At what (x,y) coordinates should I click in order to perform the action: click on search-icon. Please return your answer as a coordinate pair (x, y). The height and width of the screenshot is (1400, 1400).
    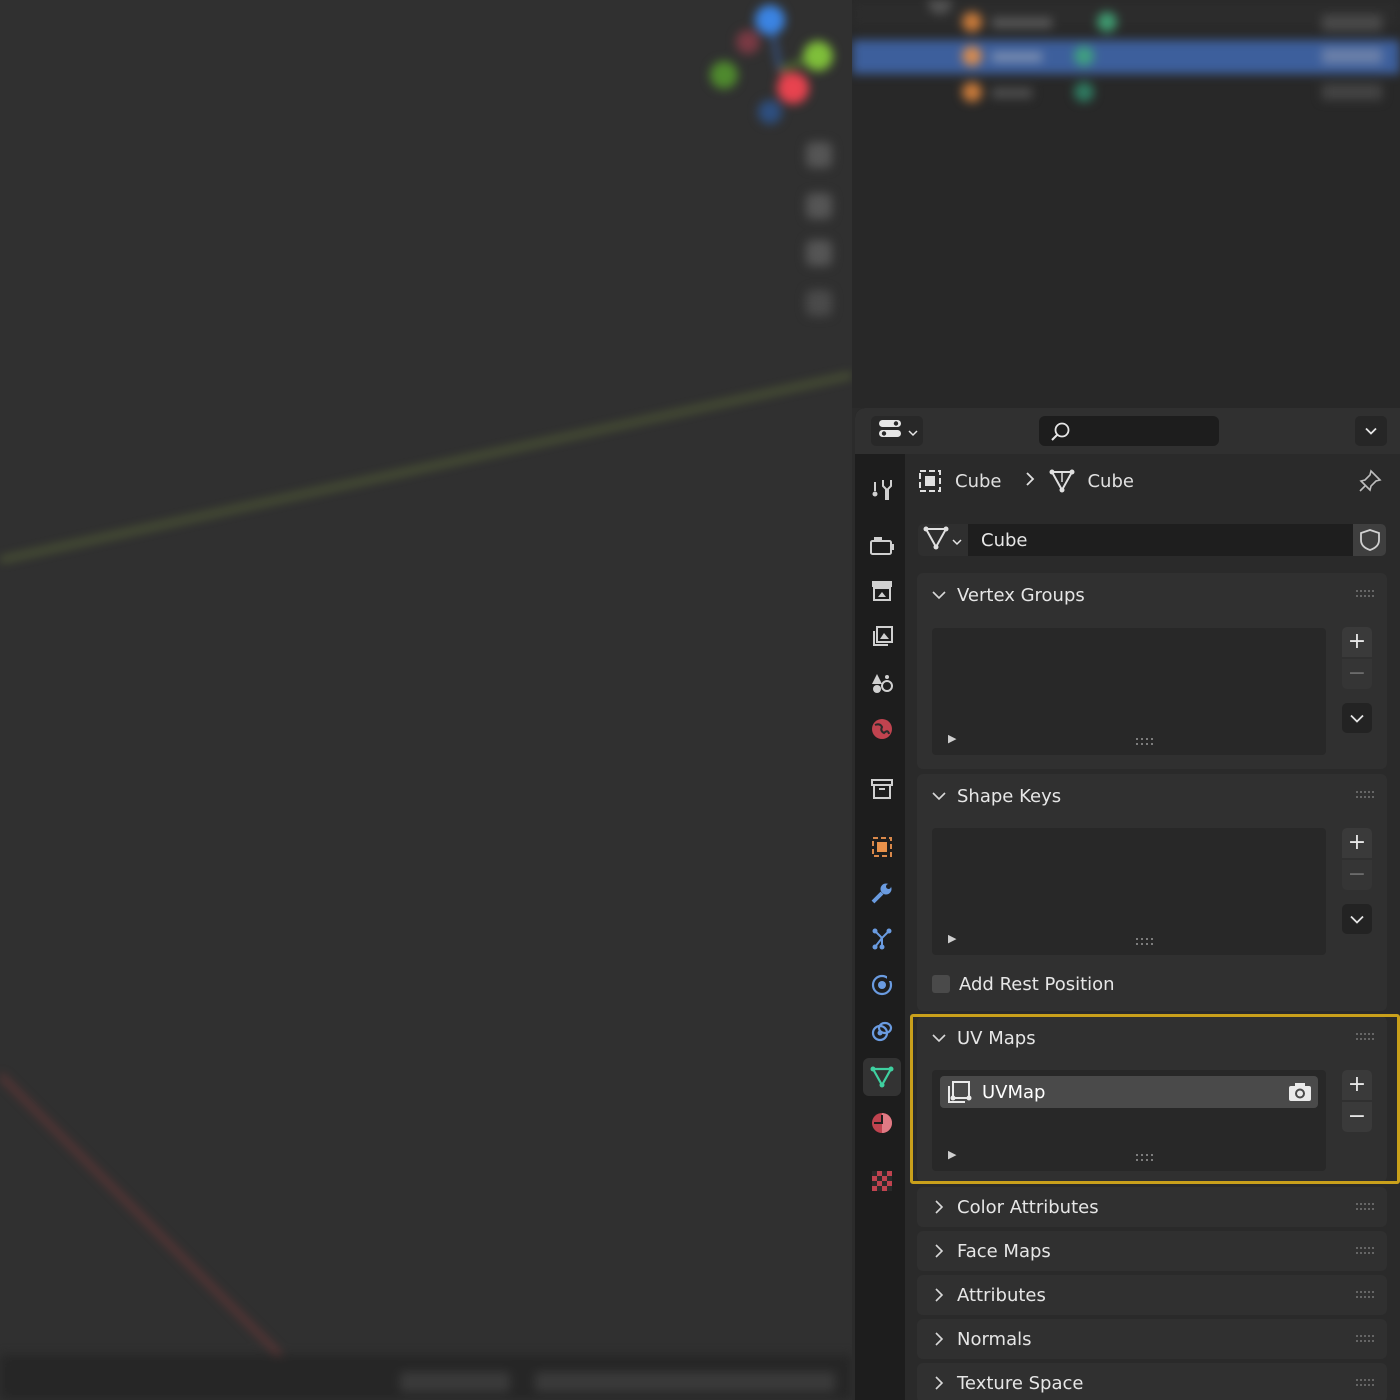
    Looking at the image, I should click on (1060, 431).